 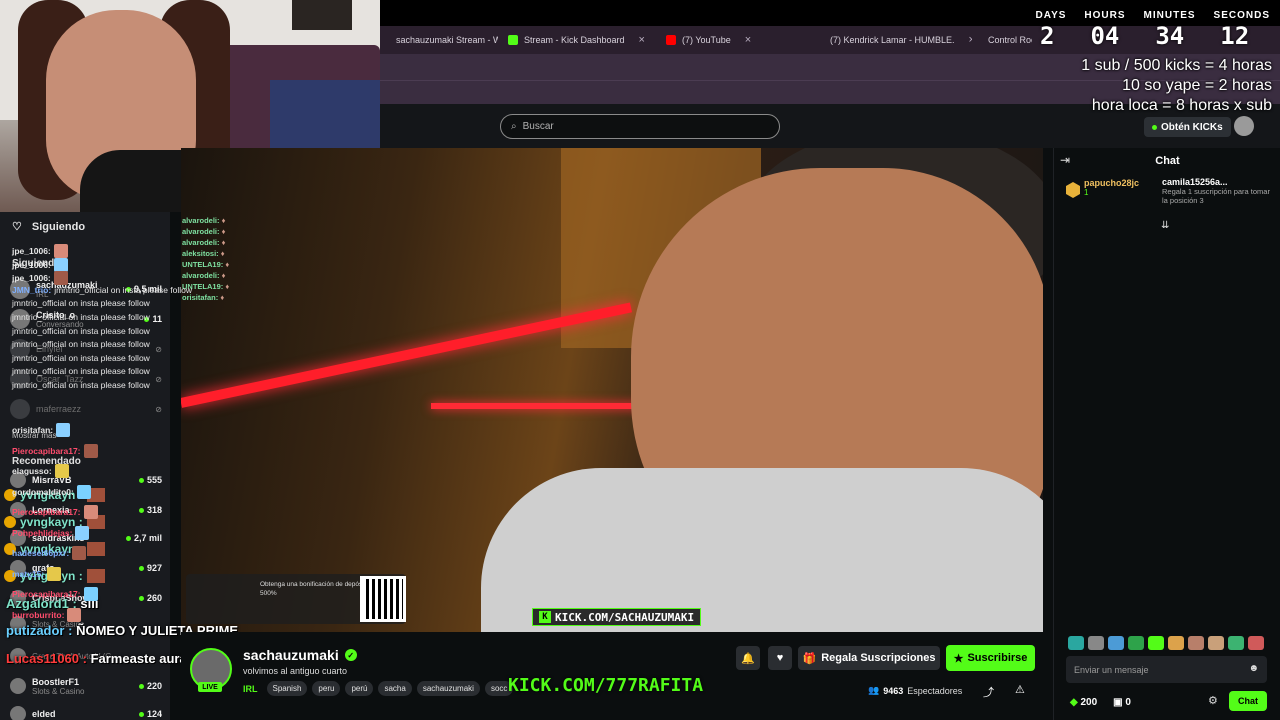 What do you see at coordinates (988, 692) in the screenshot?
I see `share-icon: ⤴` at bounding box center [988, 692].